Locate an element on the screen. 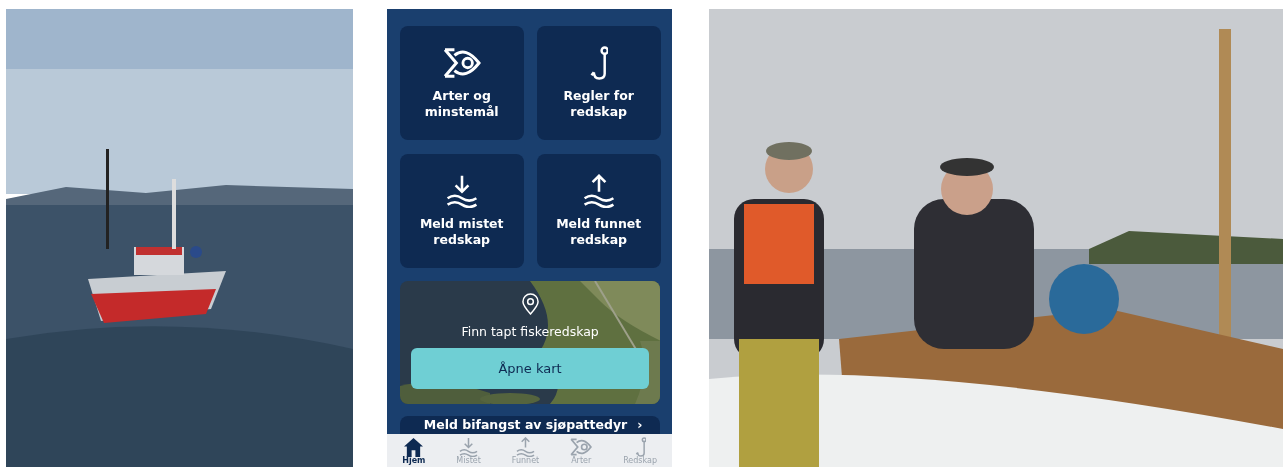 The height and width of the screenshot is (467, 1283). open-map-button: Åpne kart is located at coordinates (530, 368).